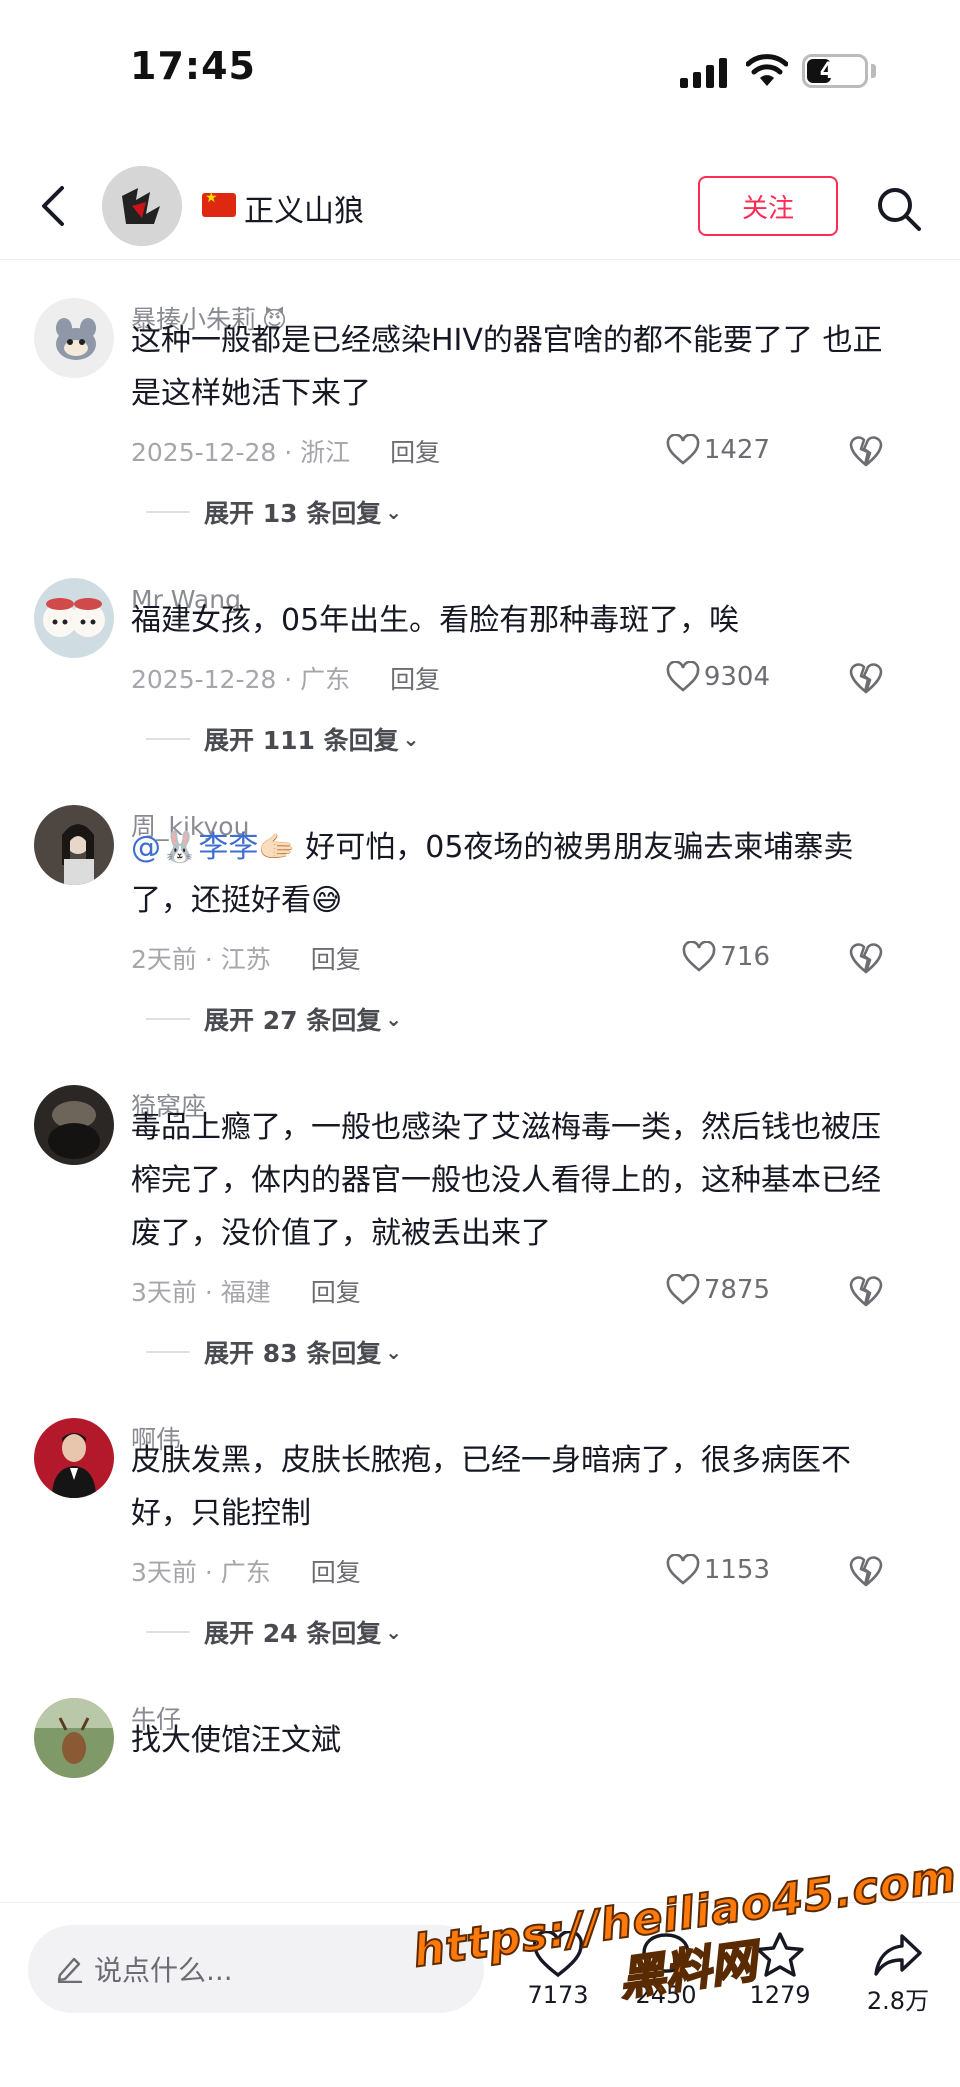 The width and height of the screenshot is (960, 2087). I want to click on like-button: 9304, so click(718, 677).